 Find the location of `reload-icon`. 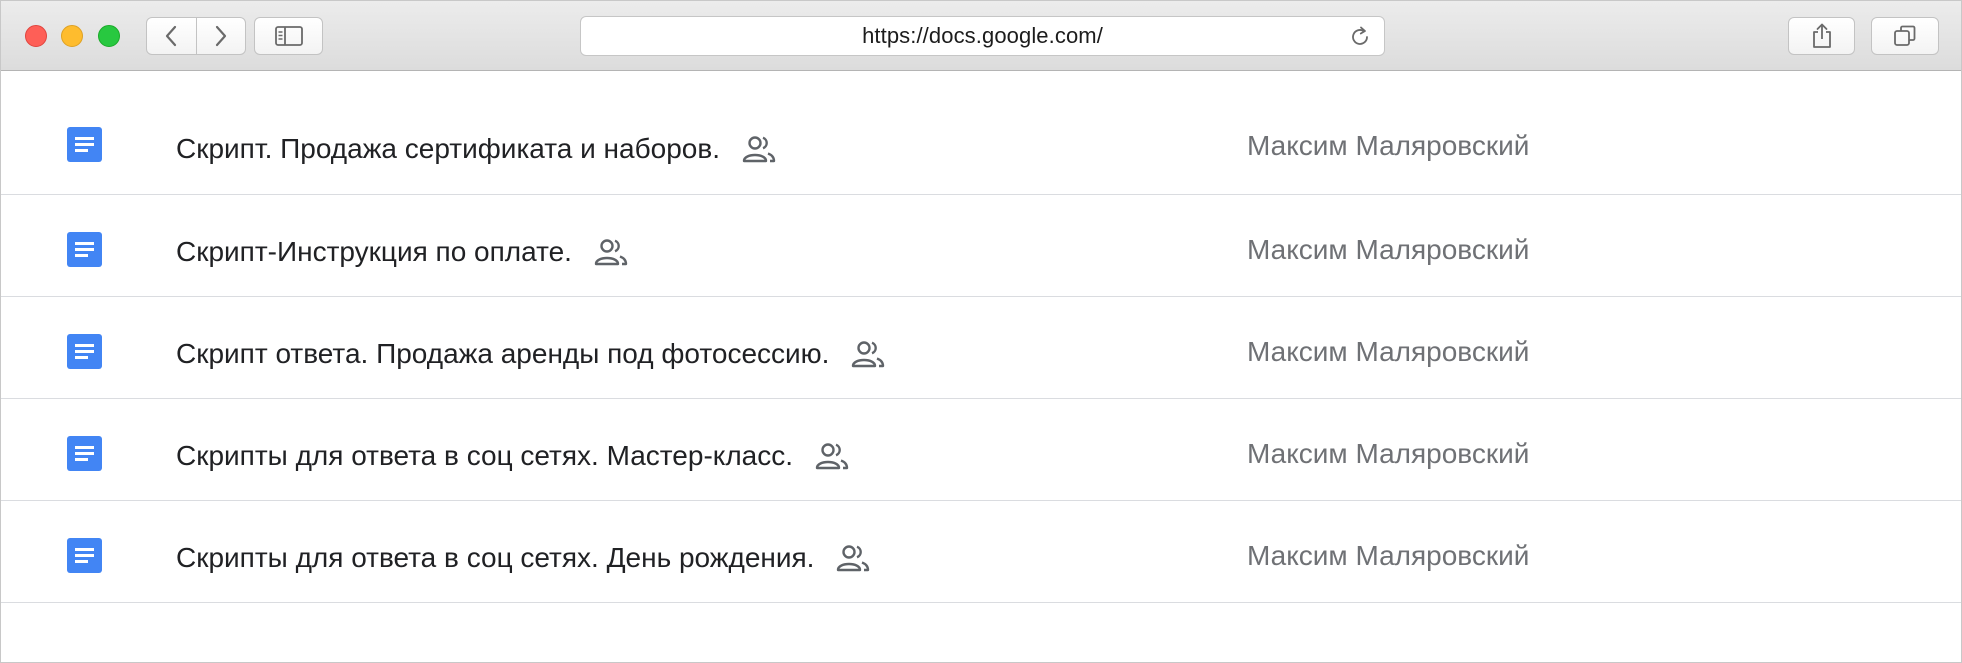

reload-icon is located at coordinates (1360, 37).